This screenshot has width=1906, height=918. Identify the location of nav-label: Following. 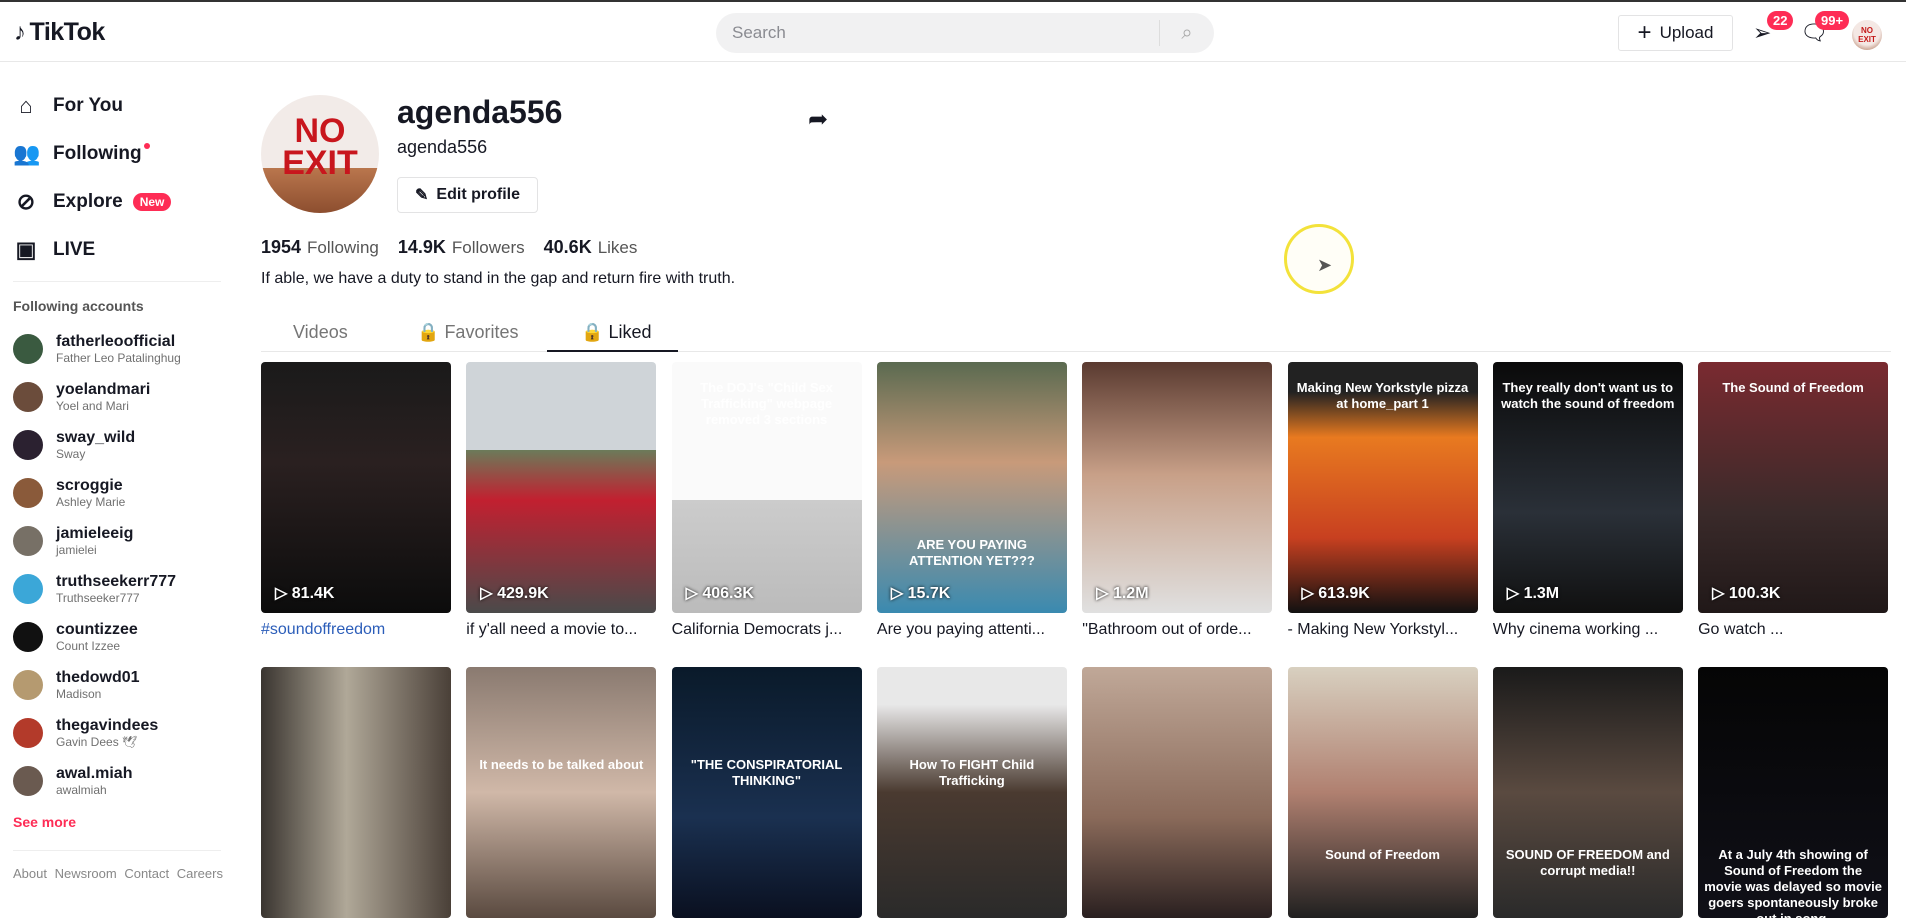
(97, 153).